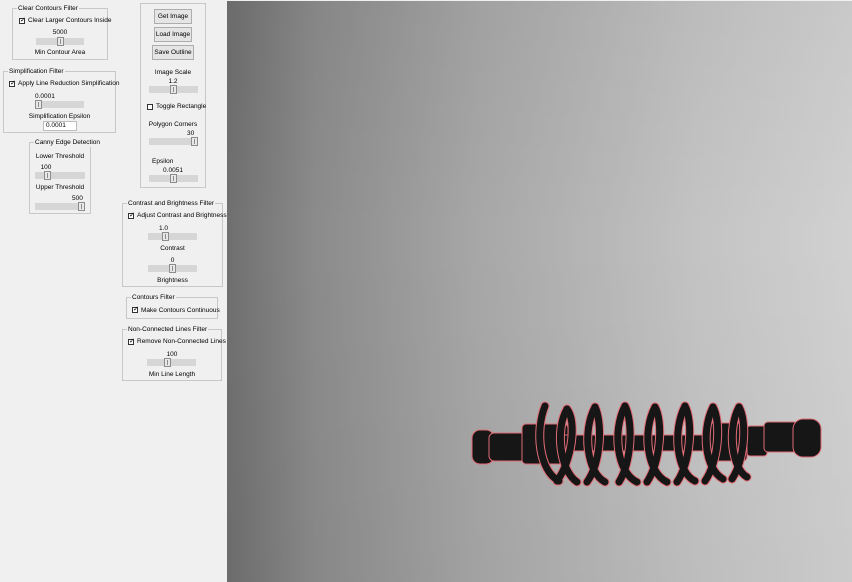  What do you see at coordinates (60, 52) in the screenshot?
I see `min-contour-area-caption: Min Contour Area` at bounding box center [60, 52].